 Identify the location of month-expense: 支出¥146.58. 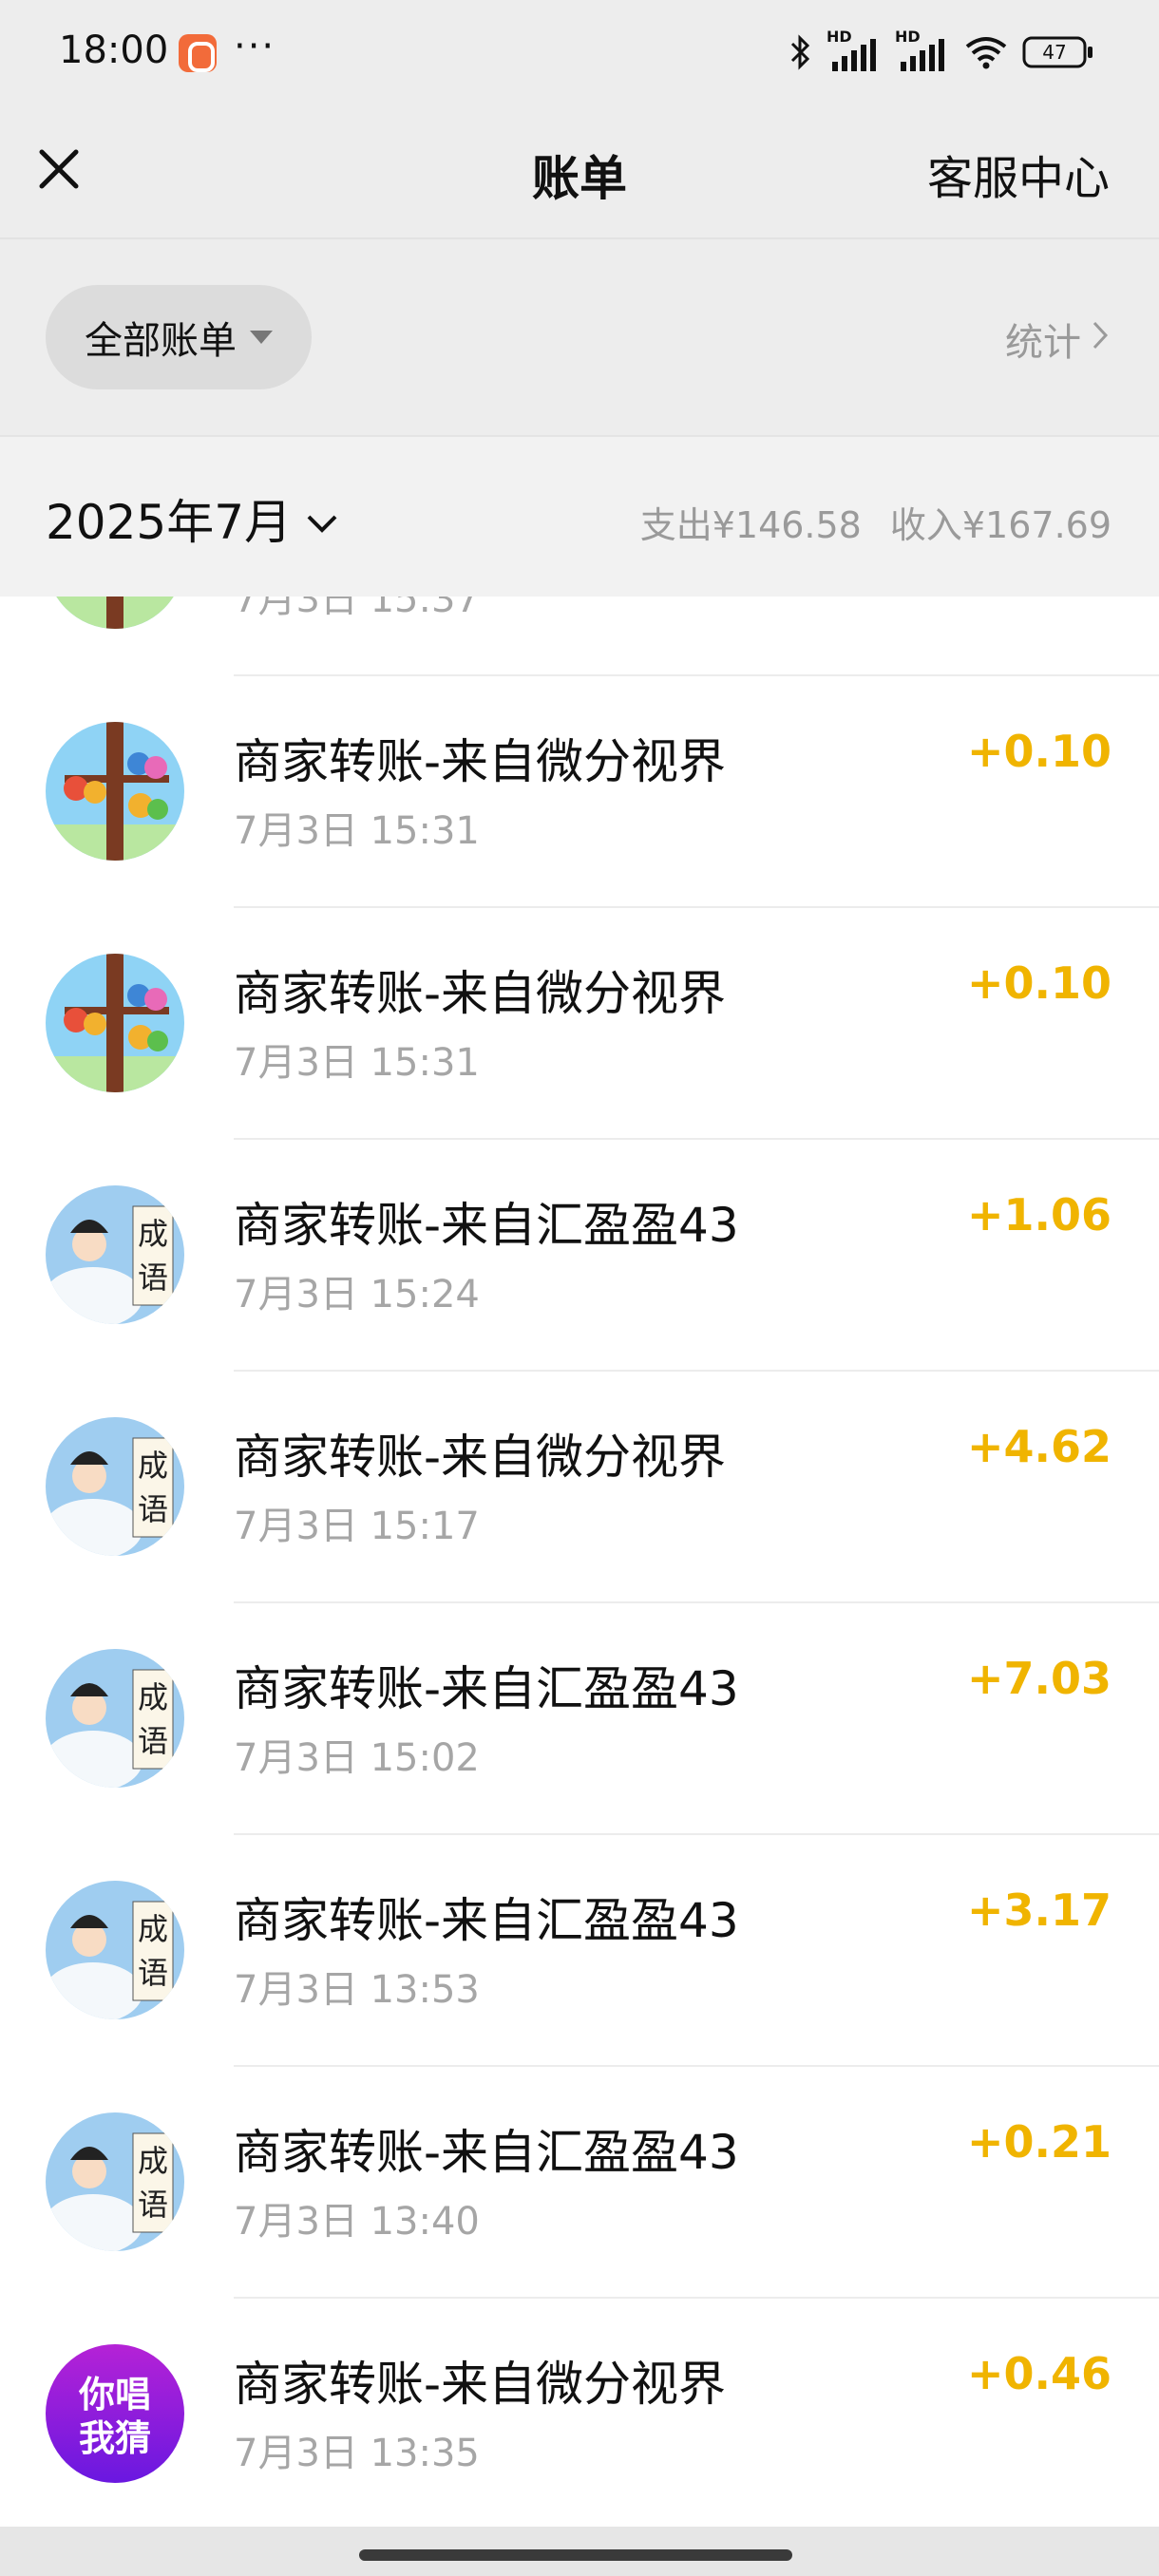
(750, 525).